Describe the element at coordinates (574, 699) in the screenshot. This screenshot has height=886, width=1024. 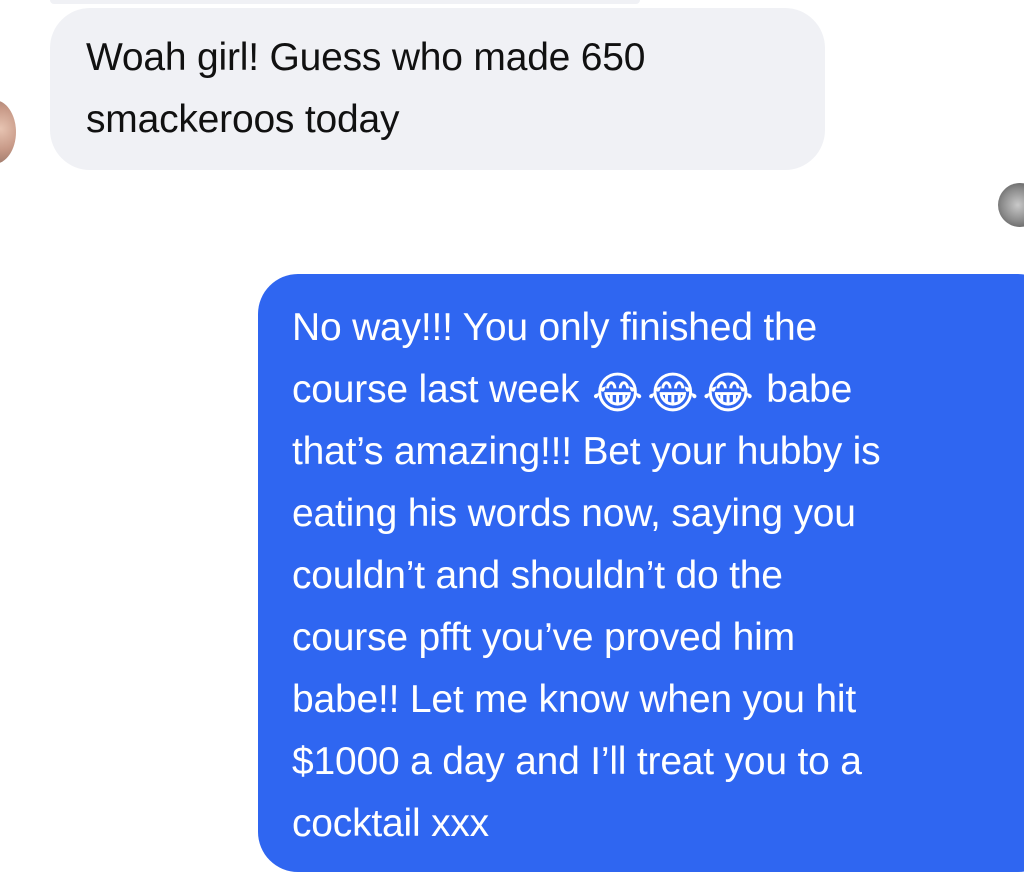
I see `message-text-line: babe!! Let me know when you hit` at that location.